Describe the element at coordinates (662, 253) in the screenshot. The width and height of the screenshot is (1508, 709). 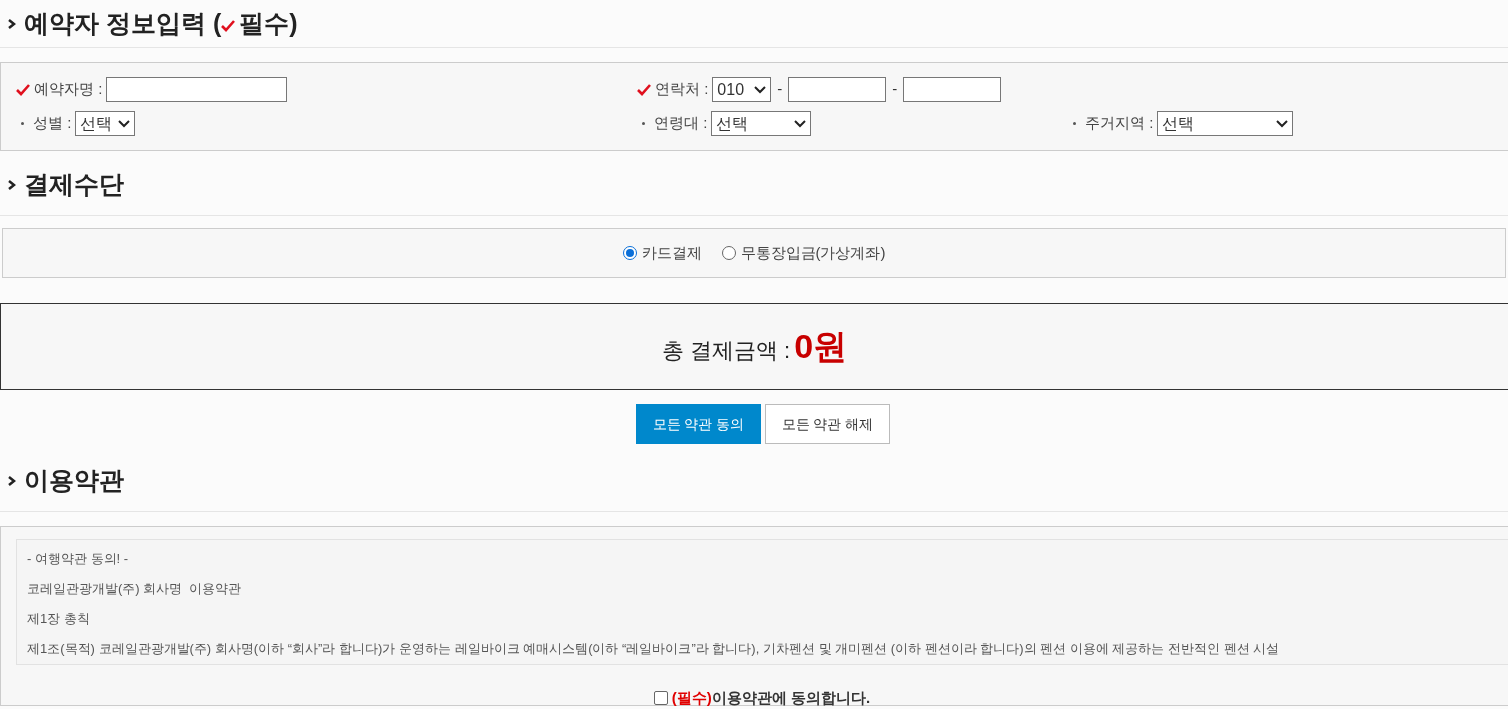
I see `radio-option: 카드결제` at that location.